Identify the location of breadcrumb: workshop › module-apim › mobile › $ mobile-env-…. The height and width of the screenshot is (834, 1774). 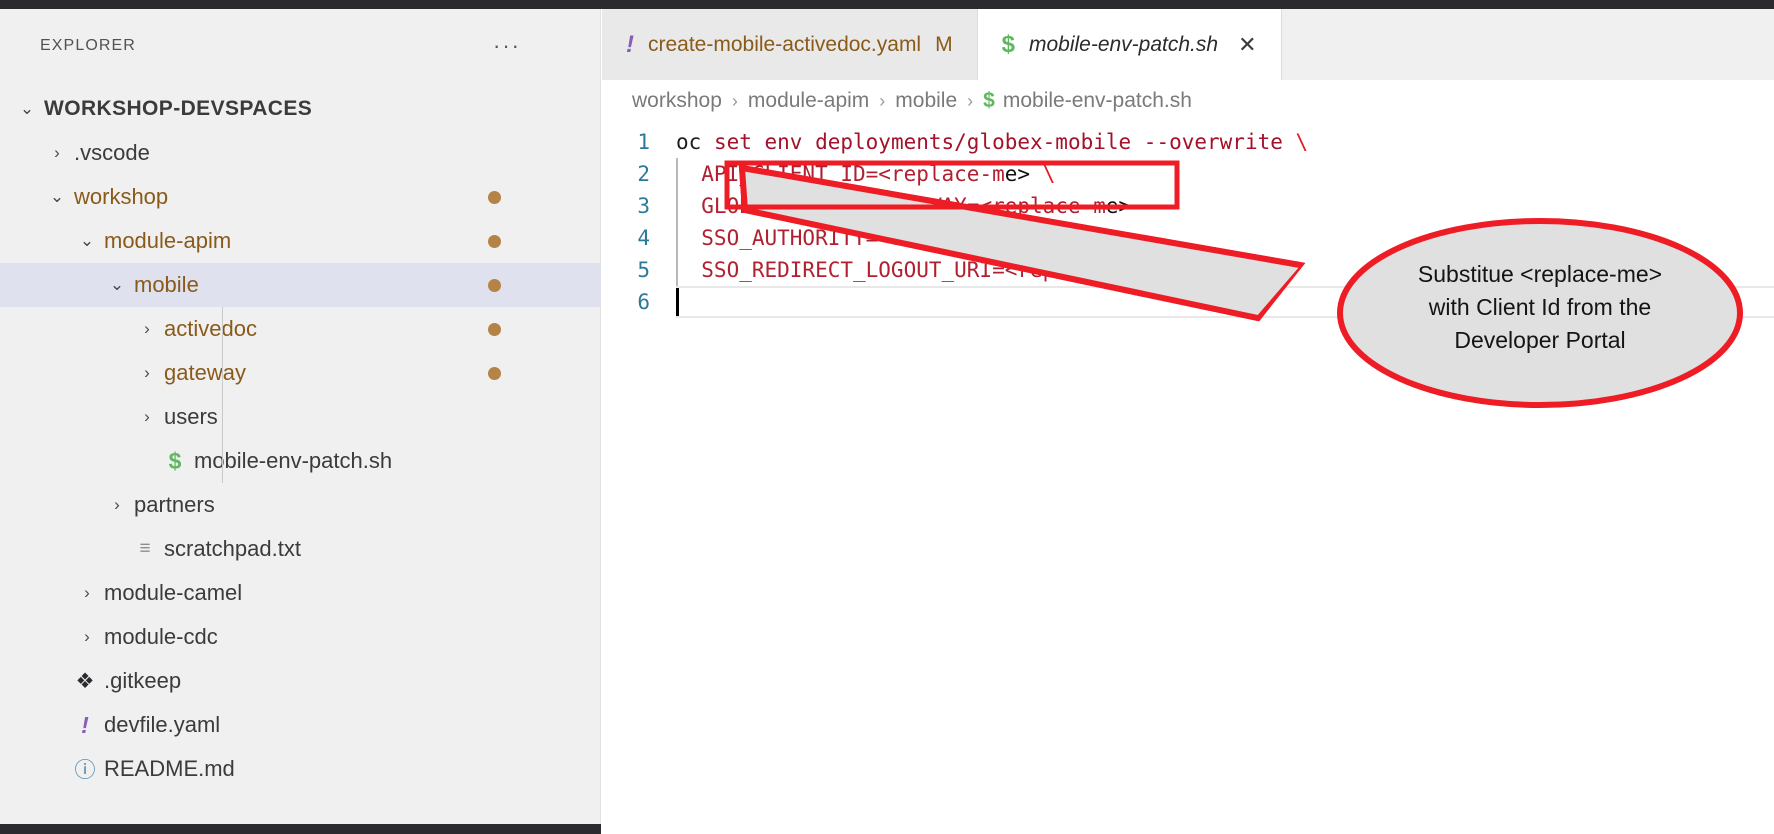
(1188, 101).